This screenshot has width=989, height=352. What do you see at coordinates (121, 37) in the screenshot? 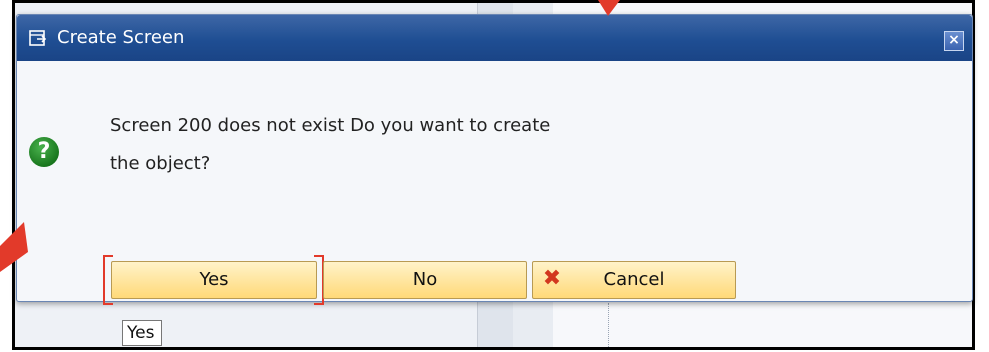
I see `dialog-title: Create Screen` at bounding box center [121, 37].